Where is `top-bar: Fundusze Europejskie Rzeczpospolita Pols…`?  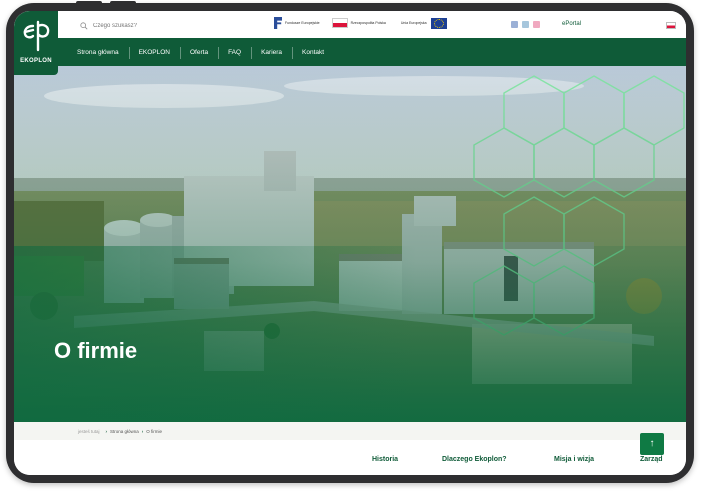 top-bar: Fundusze Europejskie Rzeczpospolita Pols… is located at coordinates (350, 24).